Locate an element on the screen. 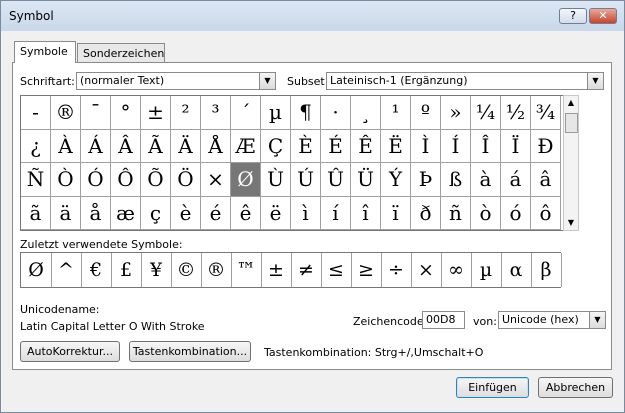 Image resolution: width=625 pixels, height=413 pixels. symbol-cell: ½ is located at coordinates (516, 113).